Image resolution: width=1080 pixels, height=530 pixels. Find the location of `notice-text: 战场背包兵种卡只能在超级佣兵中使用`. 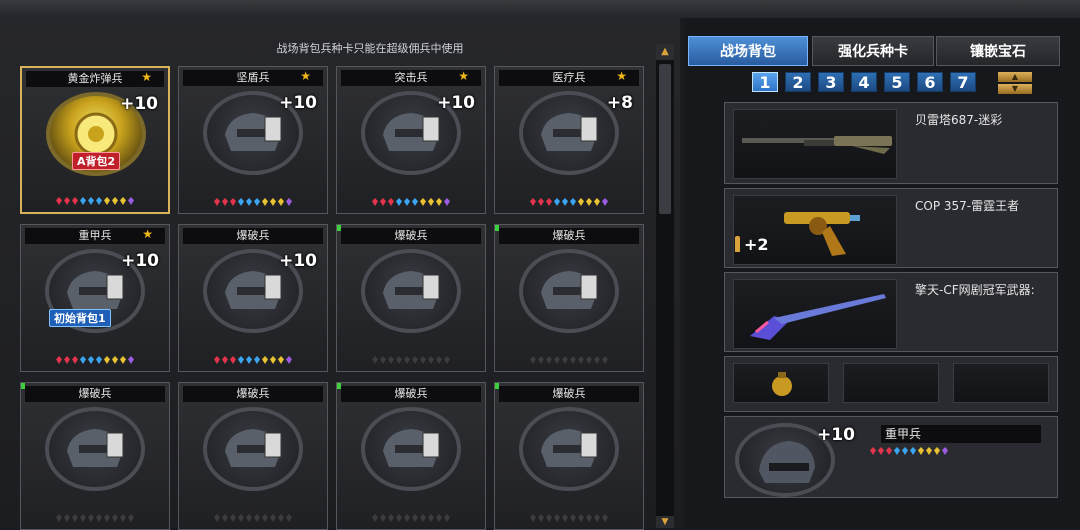

notice-text: 战场背包兵种卡只能在超级佣兵中使用 is located at coordinates (370, 48).